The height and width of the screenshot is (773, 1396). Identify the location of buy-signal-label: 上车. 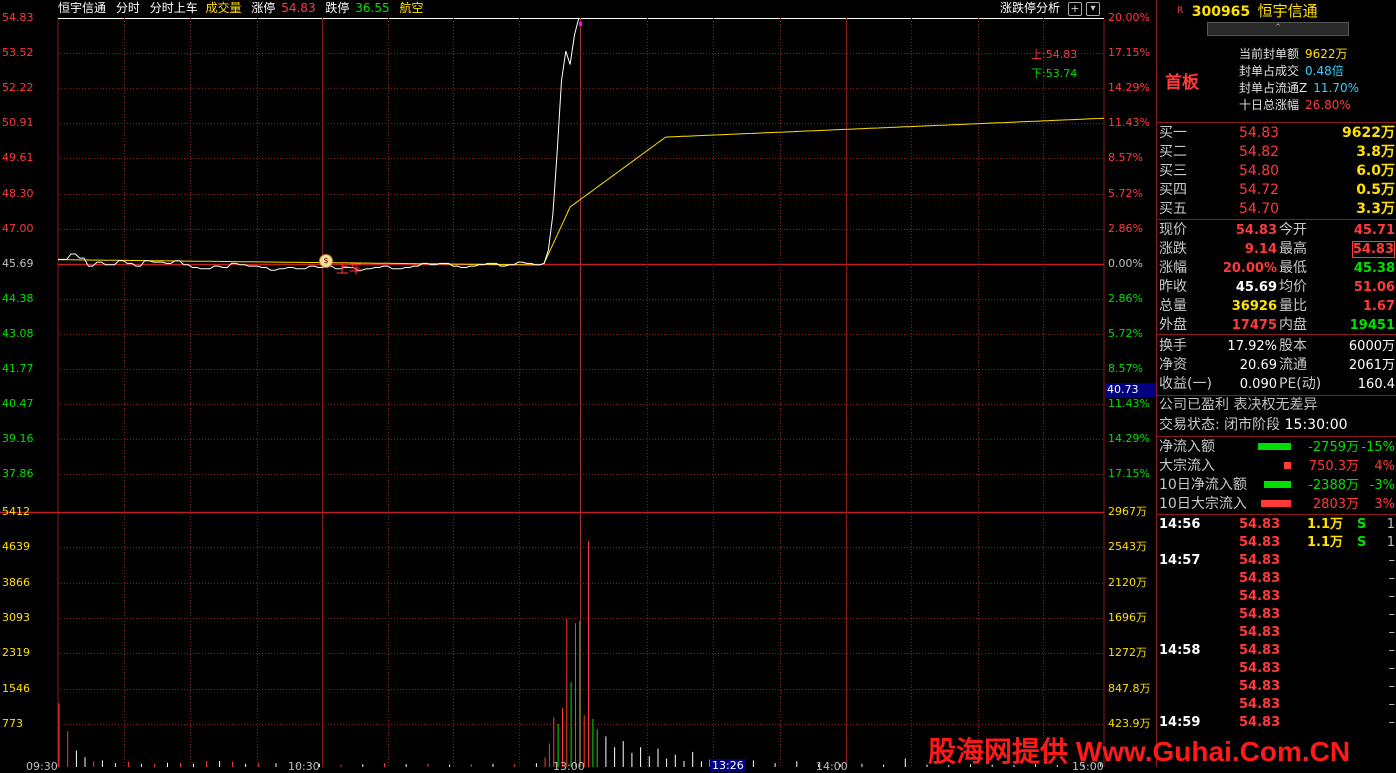
(349, 269).